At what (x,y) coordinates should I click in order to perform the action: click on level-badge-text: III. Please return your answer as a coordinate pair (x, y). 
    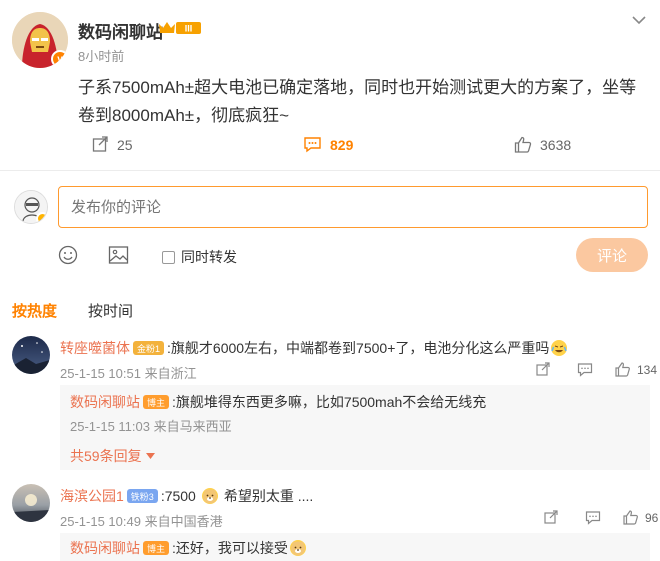
    Looking at the image, I should click on (189, 29).